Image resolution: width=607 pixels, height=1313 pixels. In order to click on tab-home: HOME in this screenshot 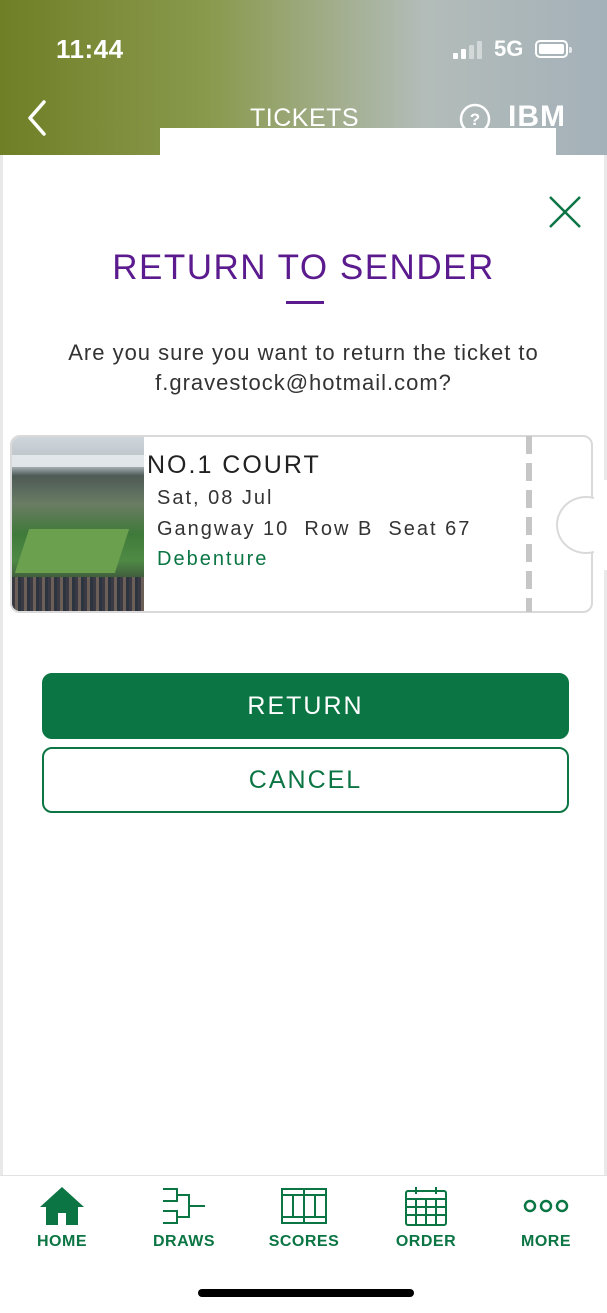, I will do `click(62, 1218)`.